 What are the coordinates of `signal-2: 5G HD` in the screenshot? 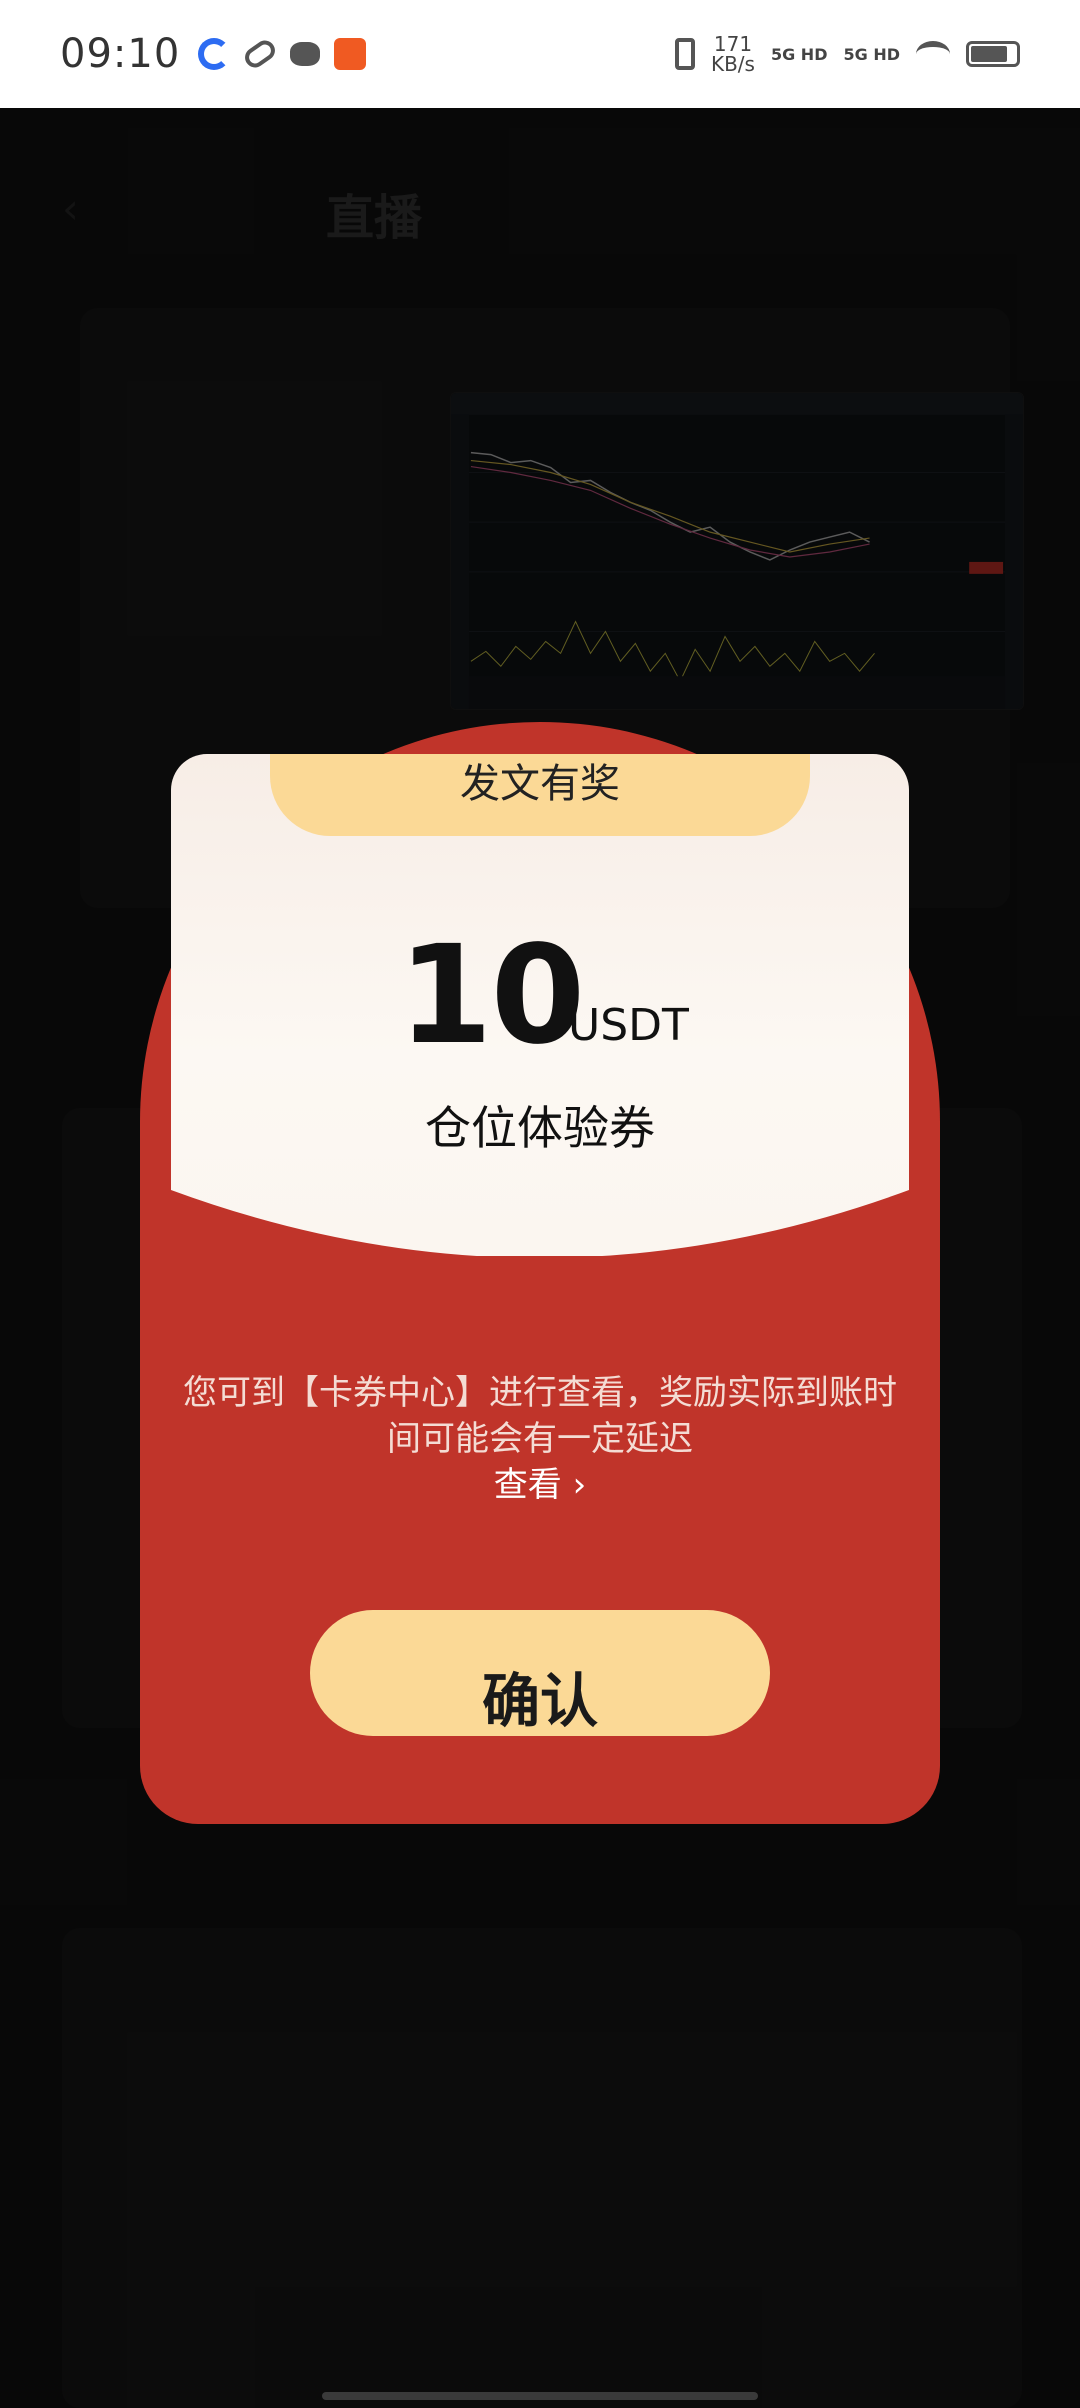 It's located at (871, 54).